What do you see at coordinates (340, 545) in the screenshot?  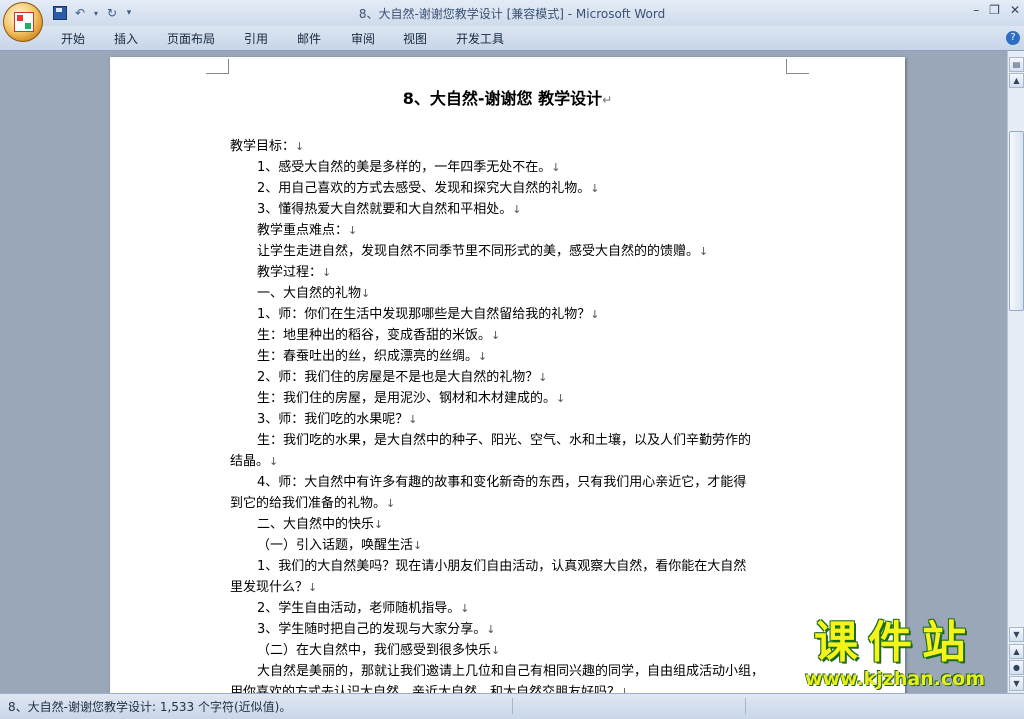 I see `paragraph: （一）引入话题，唤醒生活↓` at bounding box center [340, 545].